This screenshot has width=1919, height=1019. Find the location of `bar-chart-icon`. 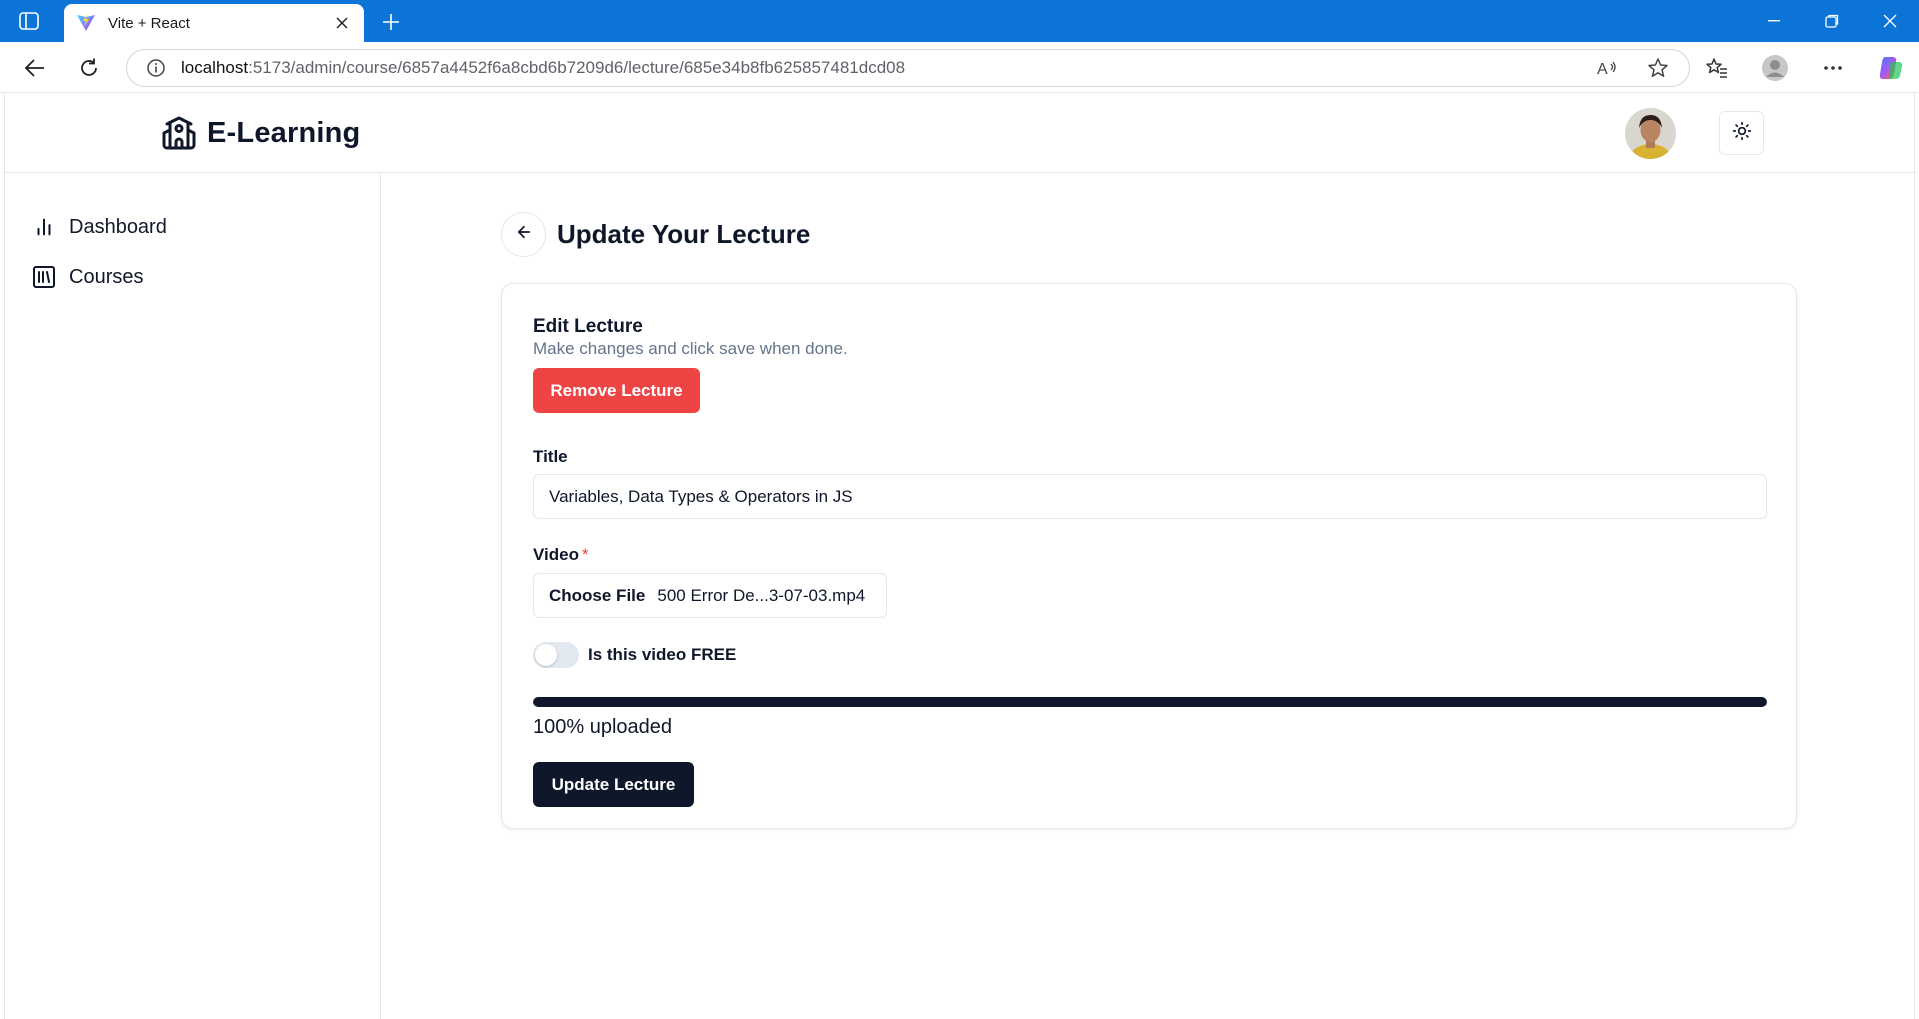

bar-chart-icon is located at coordinates (44, 227).